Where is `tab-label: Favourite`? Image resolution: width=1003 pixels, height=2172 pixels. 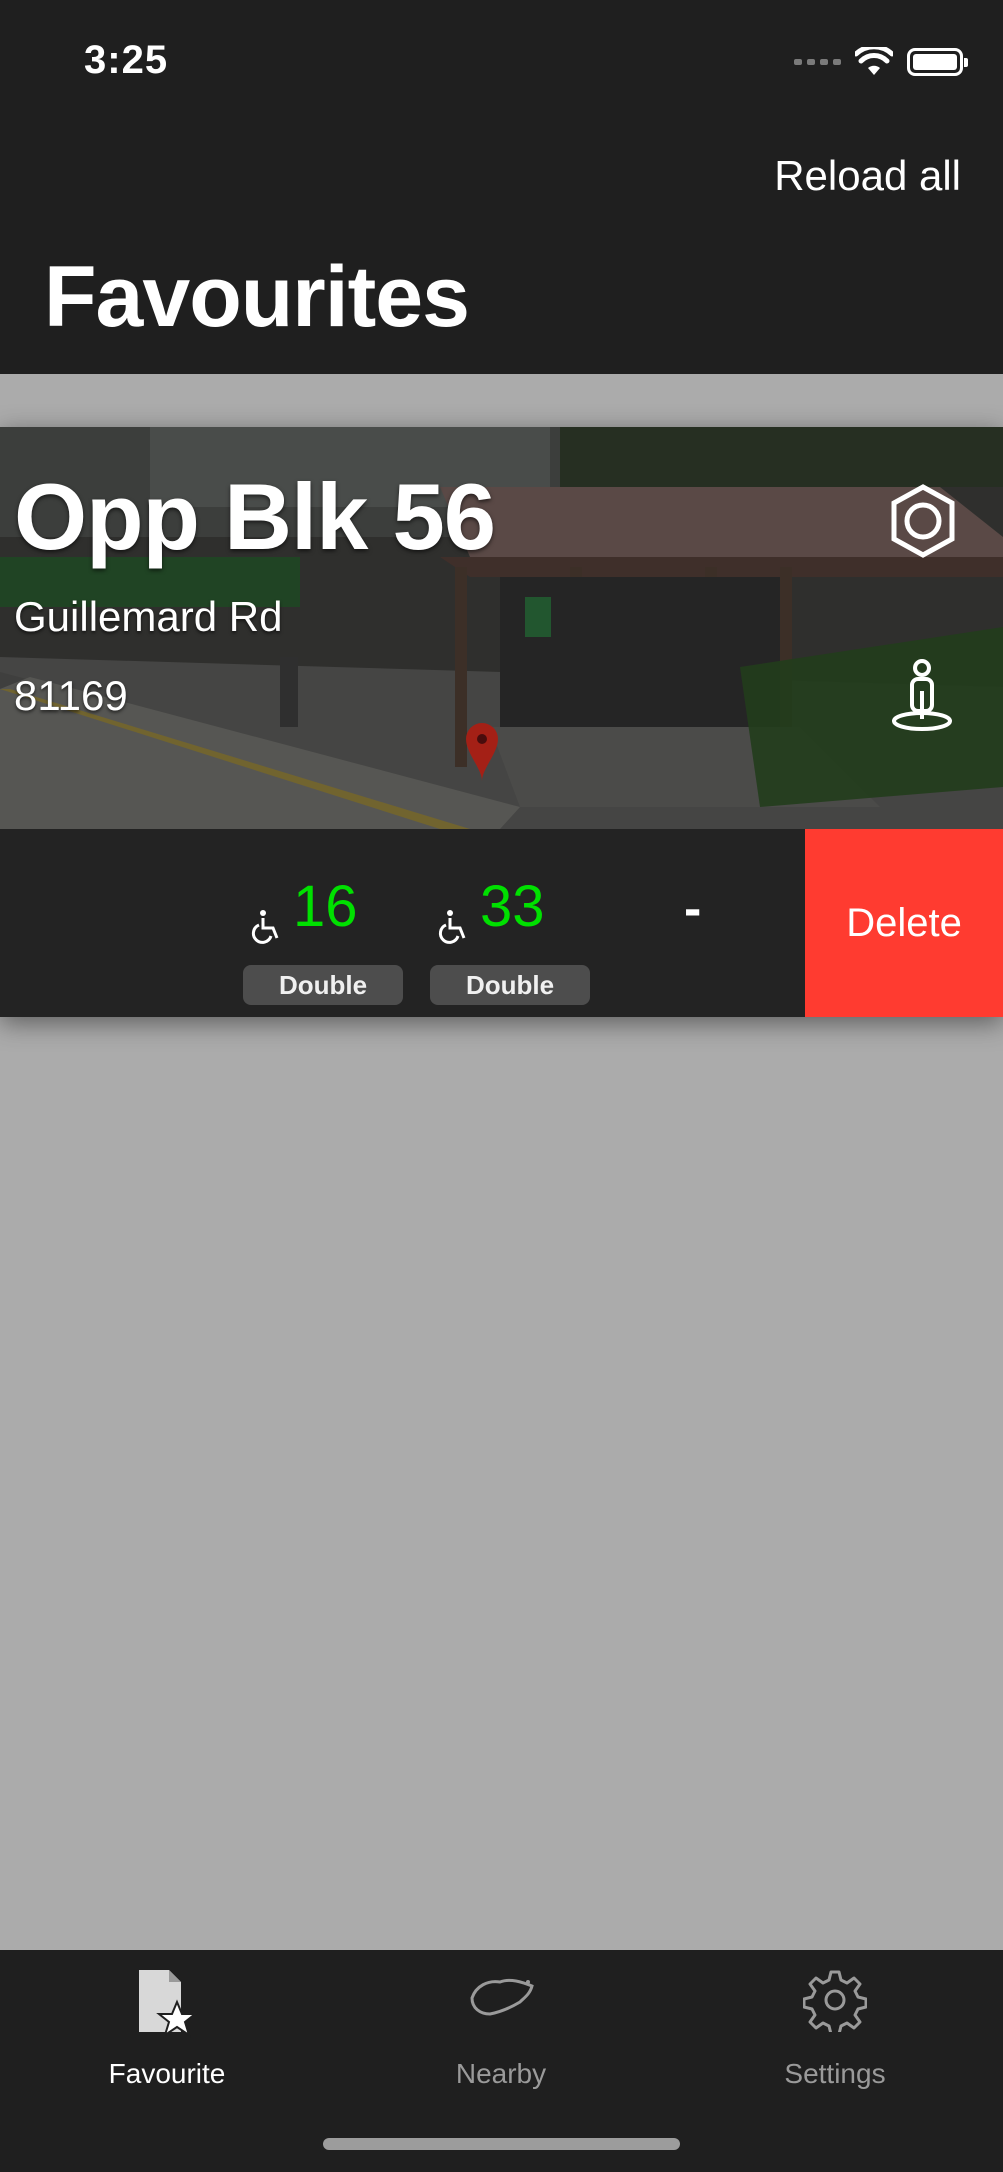 tab-label: Favourite is located at coordinates (167, 2073).